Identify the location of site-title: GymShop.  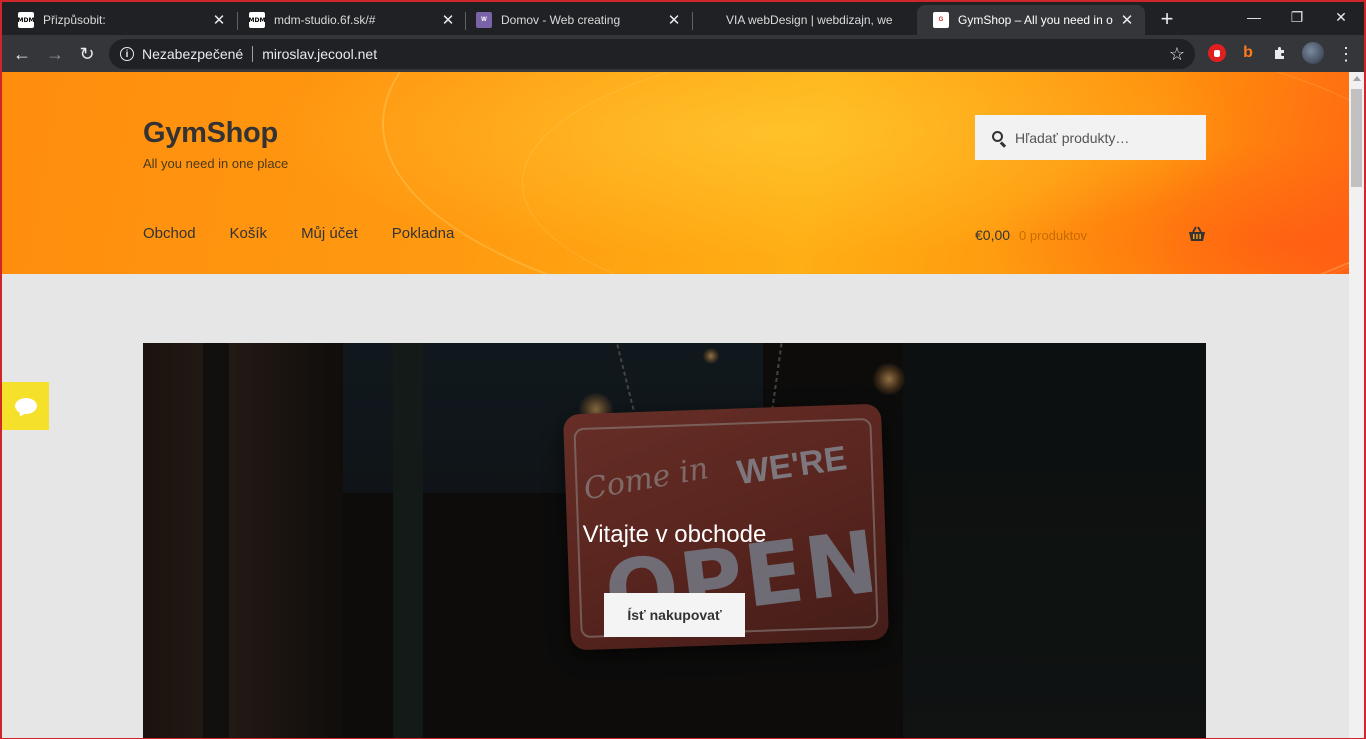
(210, 133).